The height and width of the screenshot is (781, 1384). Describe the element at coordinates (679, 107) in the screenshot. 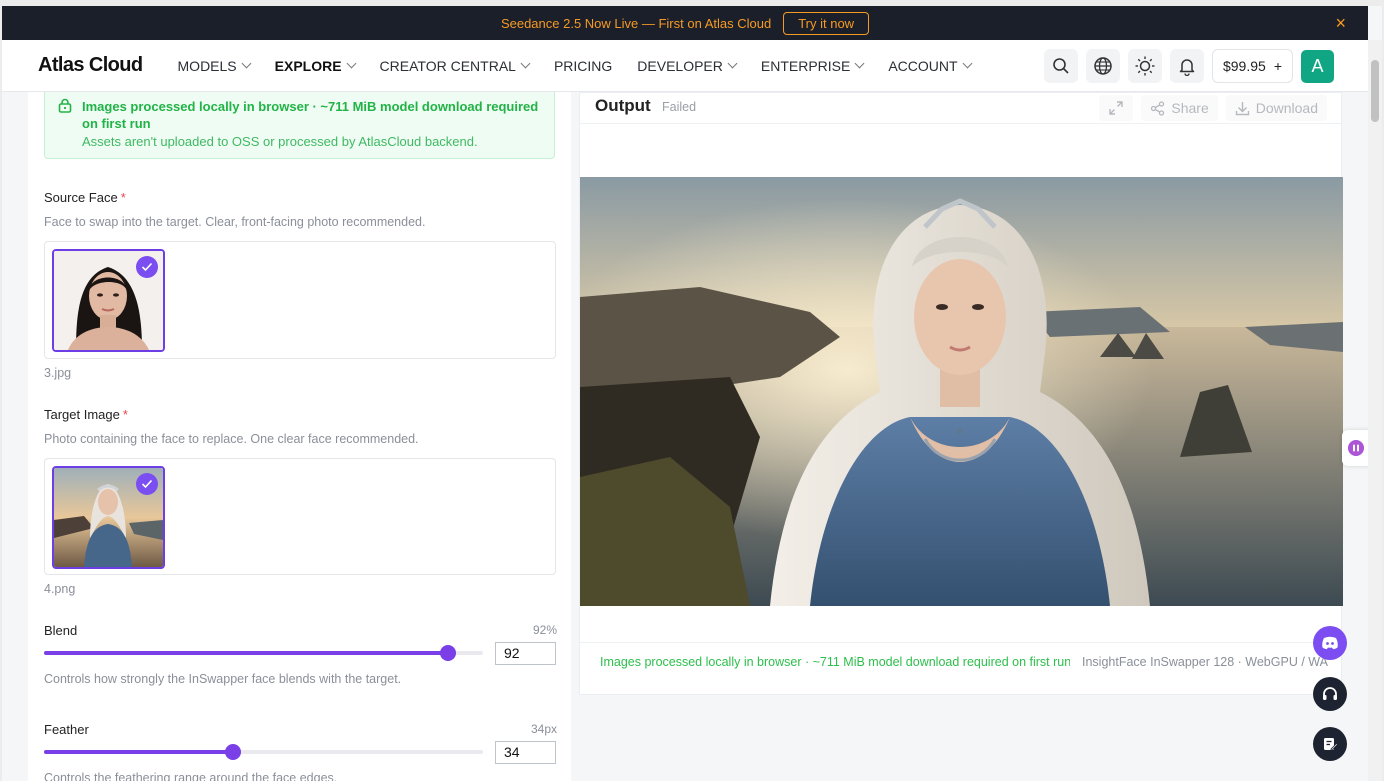

I see `output-status: Failed` at that location.